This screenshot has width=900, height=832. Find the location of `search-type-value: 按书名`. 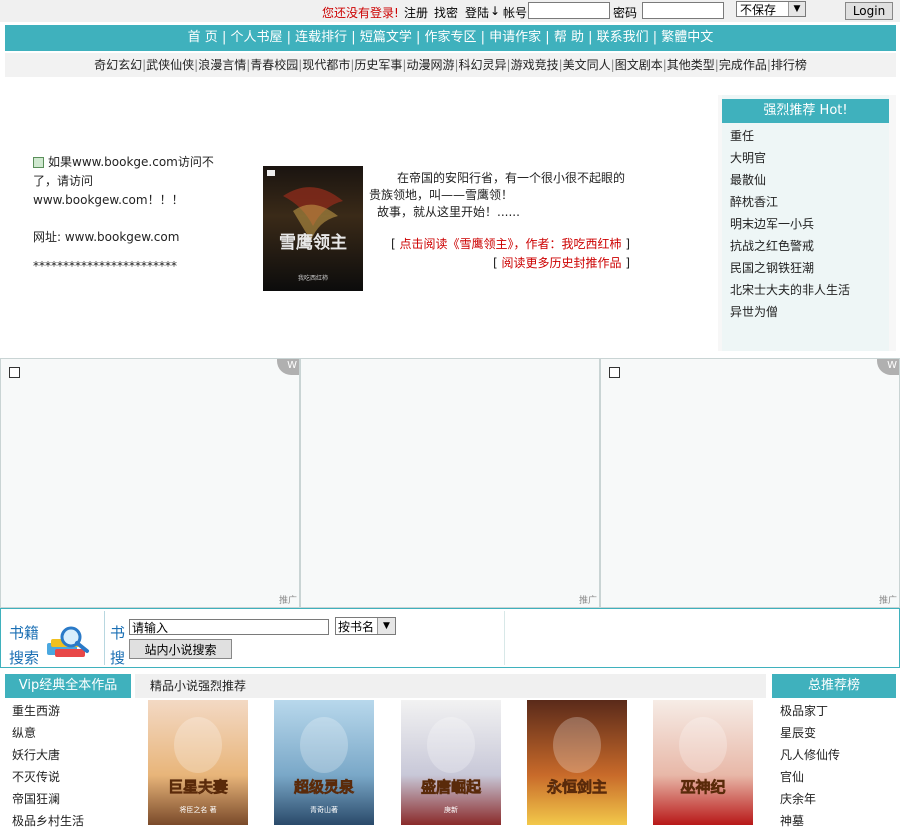

search-type-value: 按书名 is located at coordinates (356, 627).